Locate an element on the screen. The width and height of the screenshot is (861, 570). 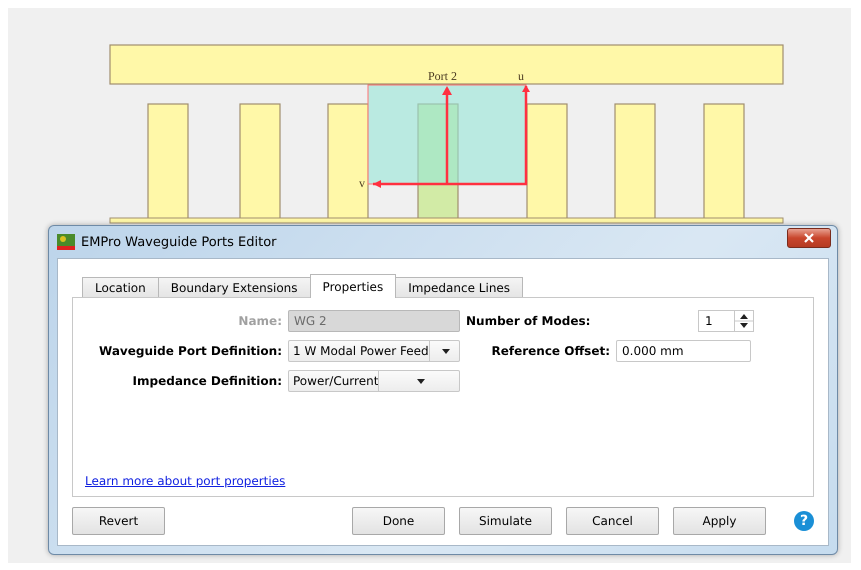
dialog-button: Cancel is located at coordinates (612, 521).